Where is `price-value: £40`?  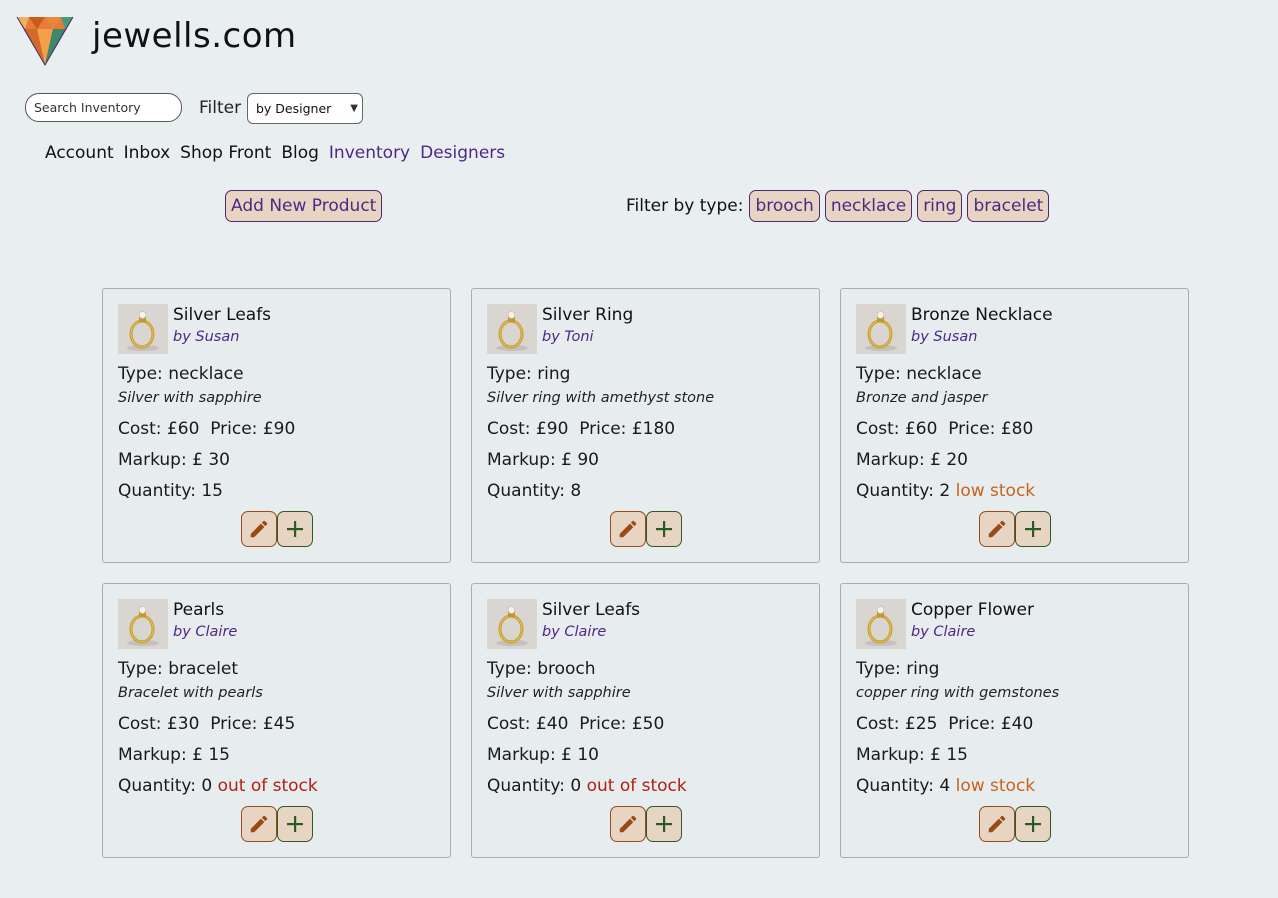 price-value: £40 is located at coordinates (1017, 724).